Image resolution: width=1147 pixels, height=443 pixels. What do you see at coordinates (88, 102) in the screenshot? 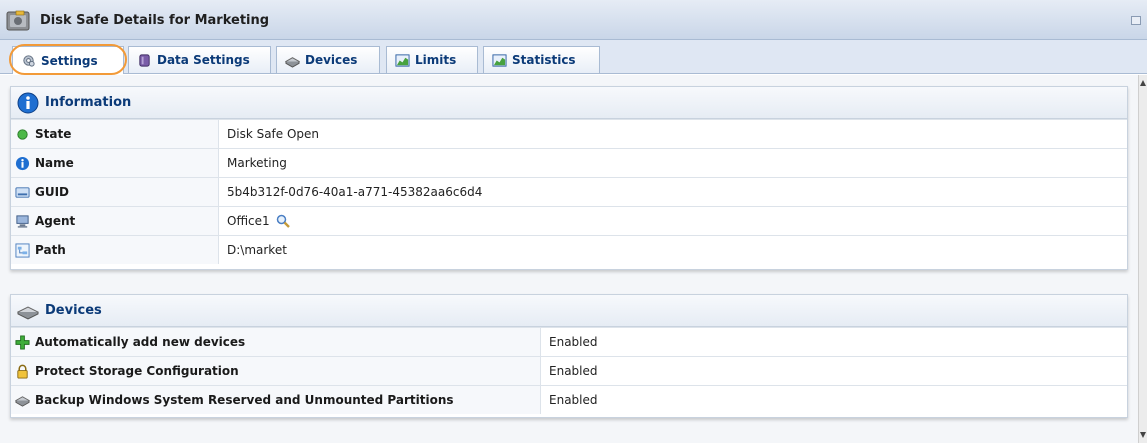
I see `information-title: Information` at bounding box center [88, 102].